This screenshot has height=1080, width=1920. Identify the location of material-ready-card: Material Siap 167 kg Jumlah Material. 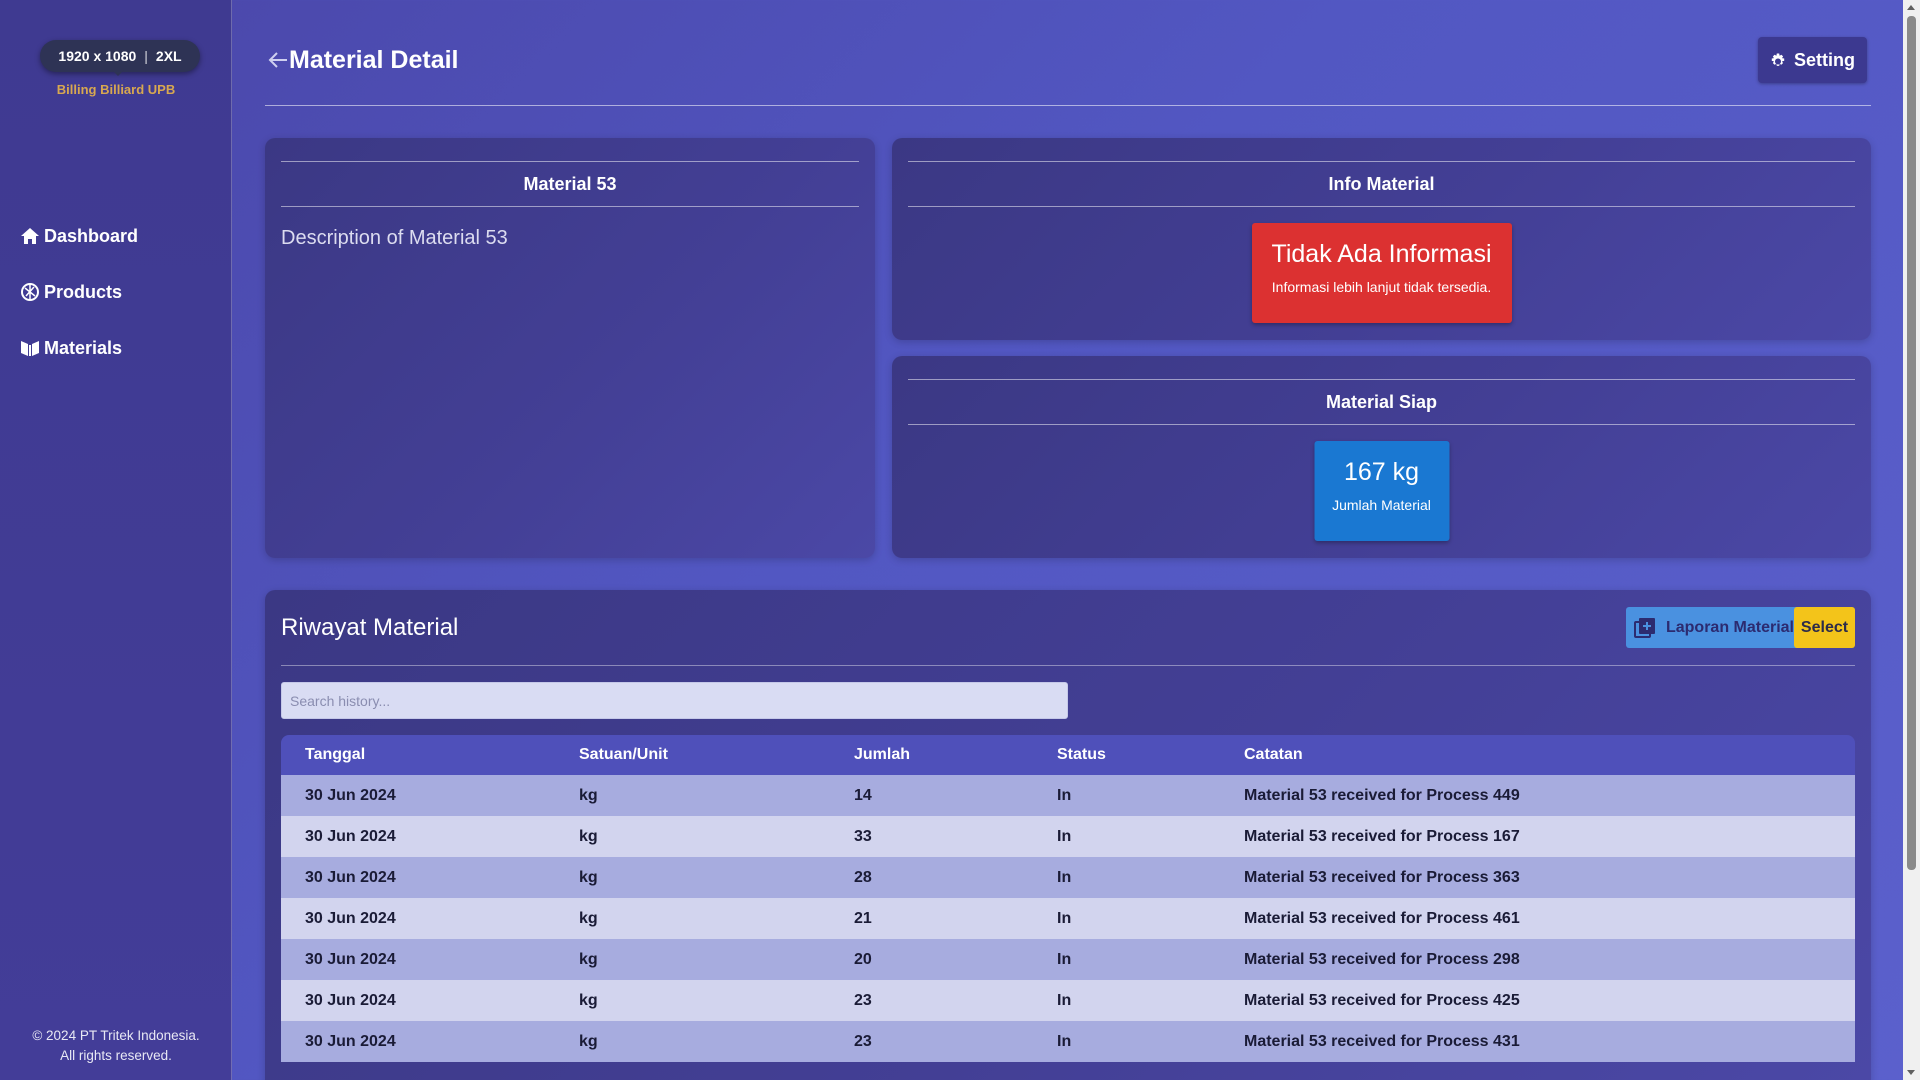
(1381, 457).